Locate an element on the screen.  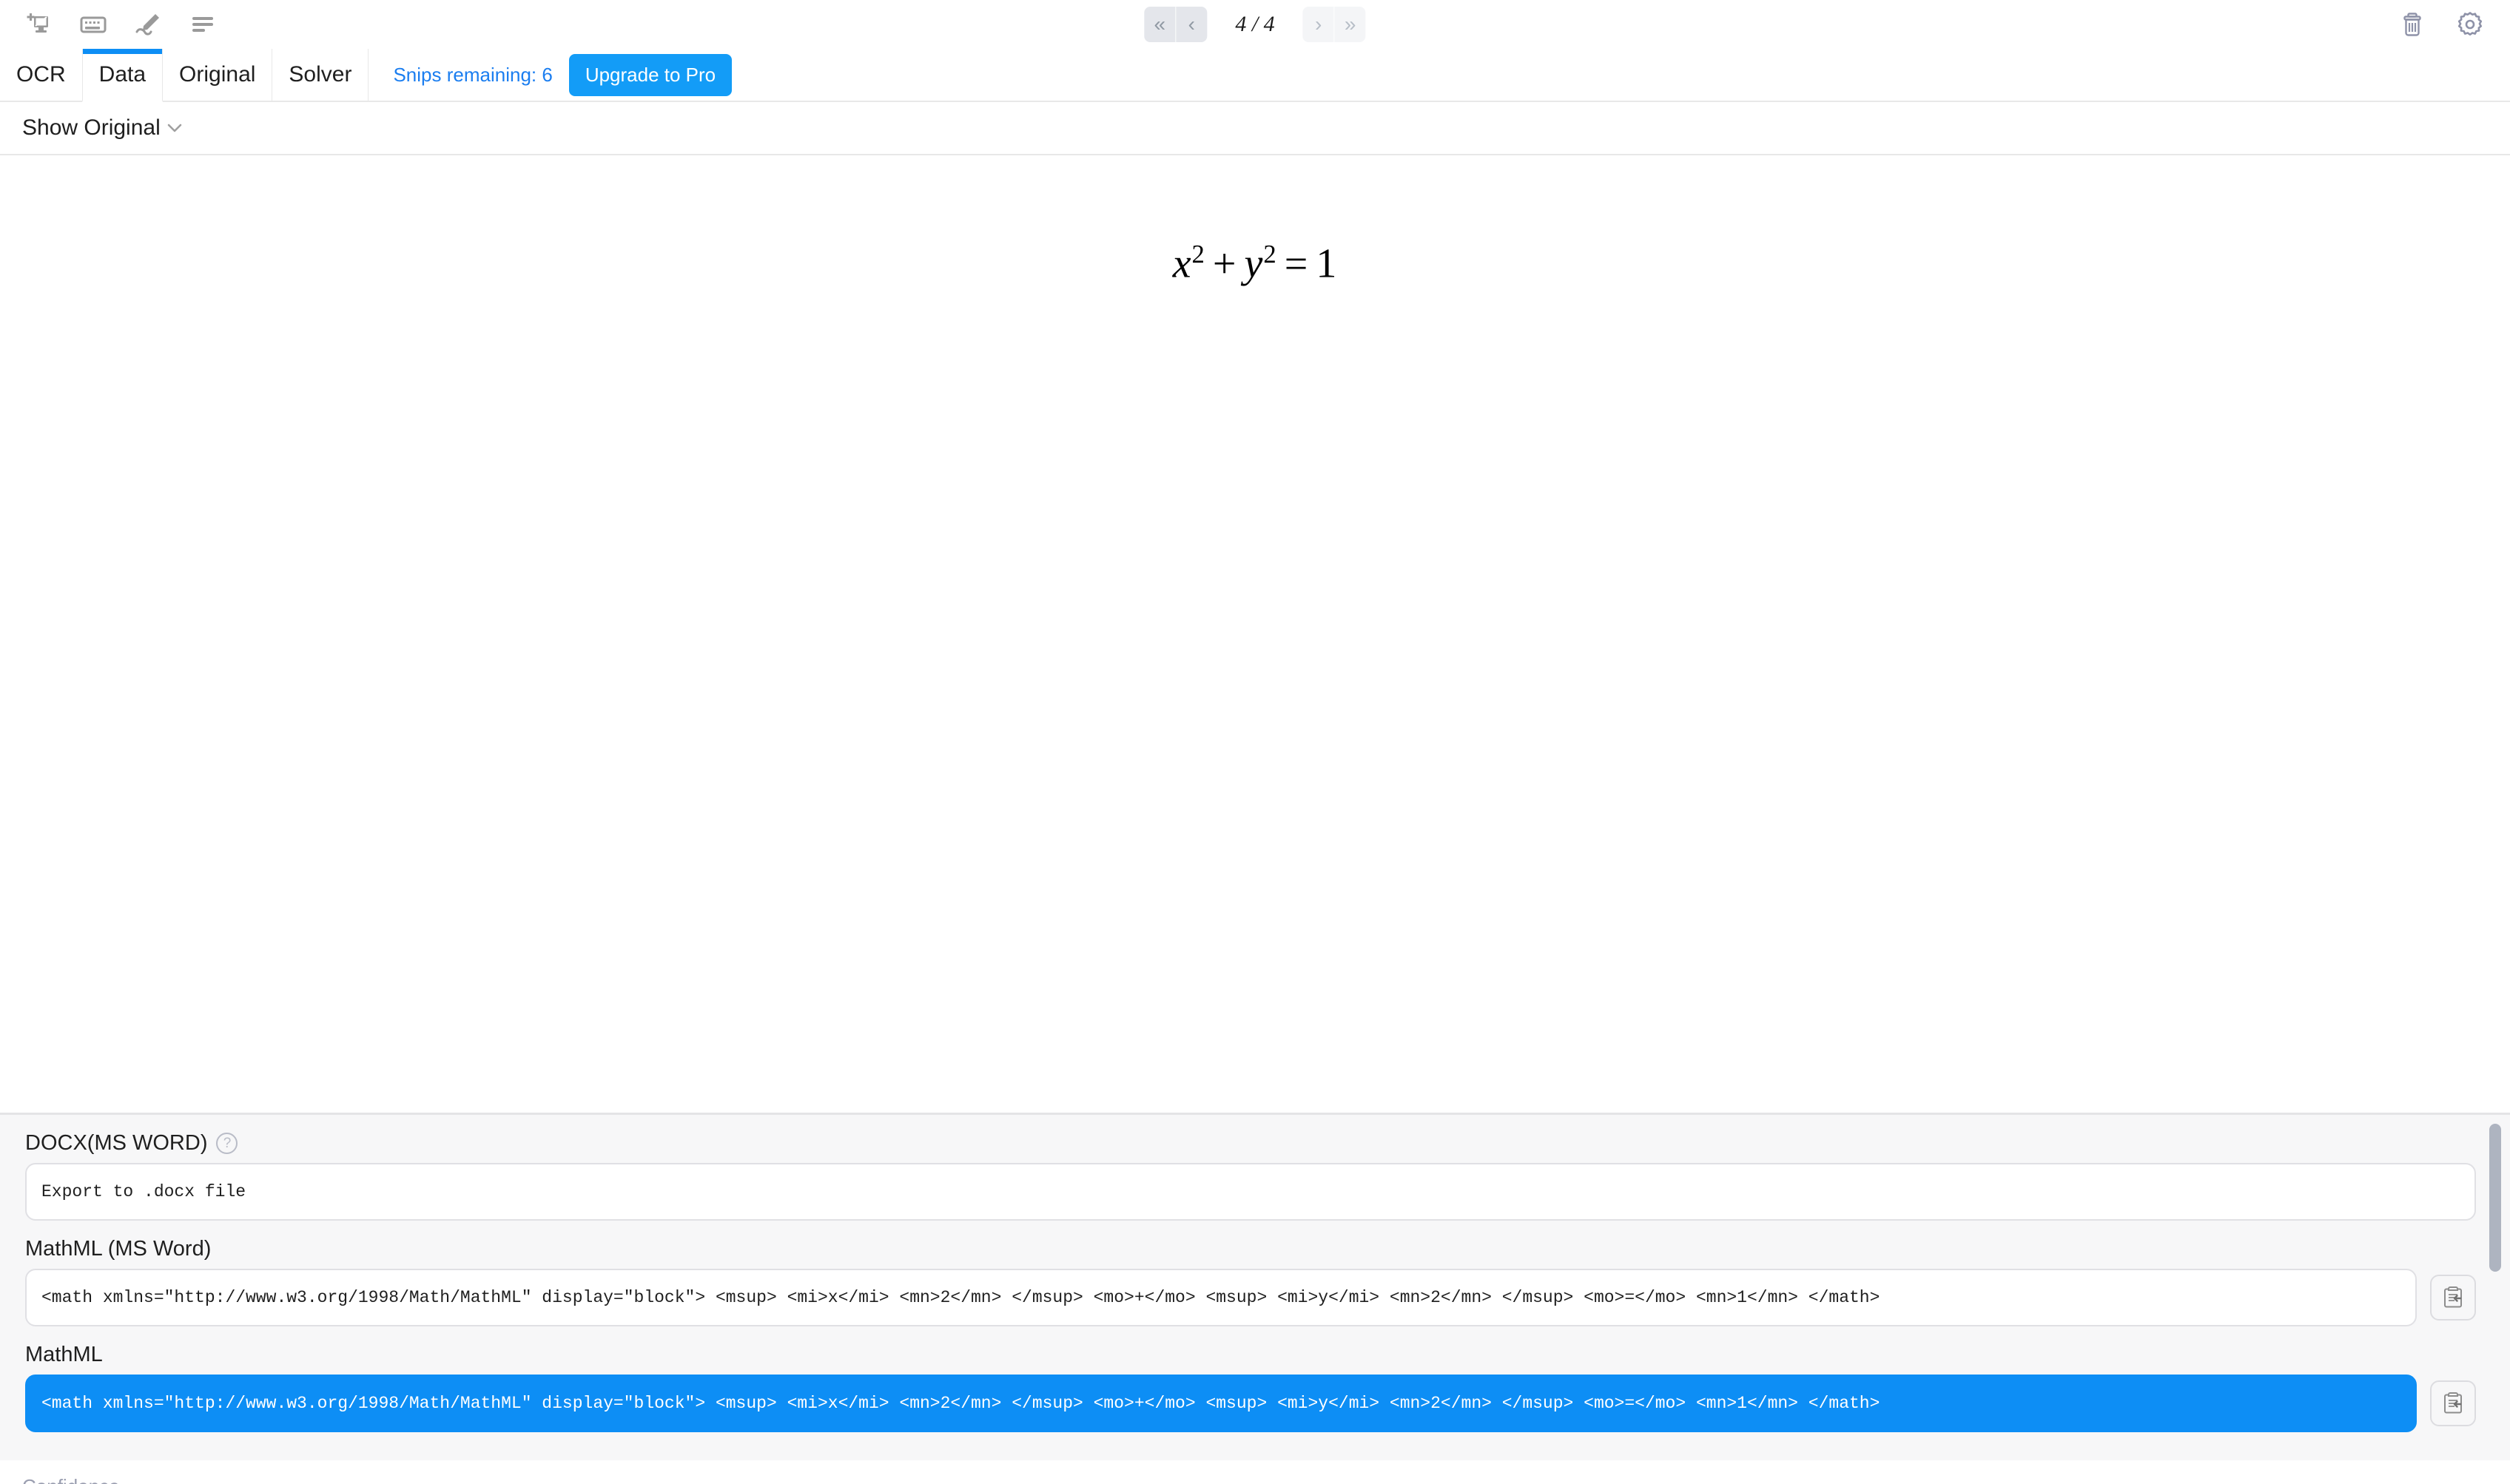
top-toolbar: « ‹ 4 / 4 › » is located at coordinates (1255, 24).